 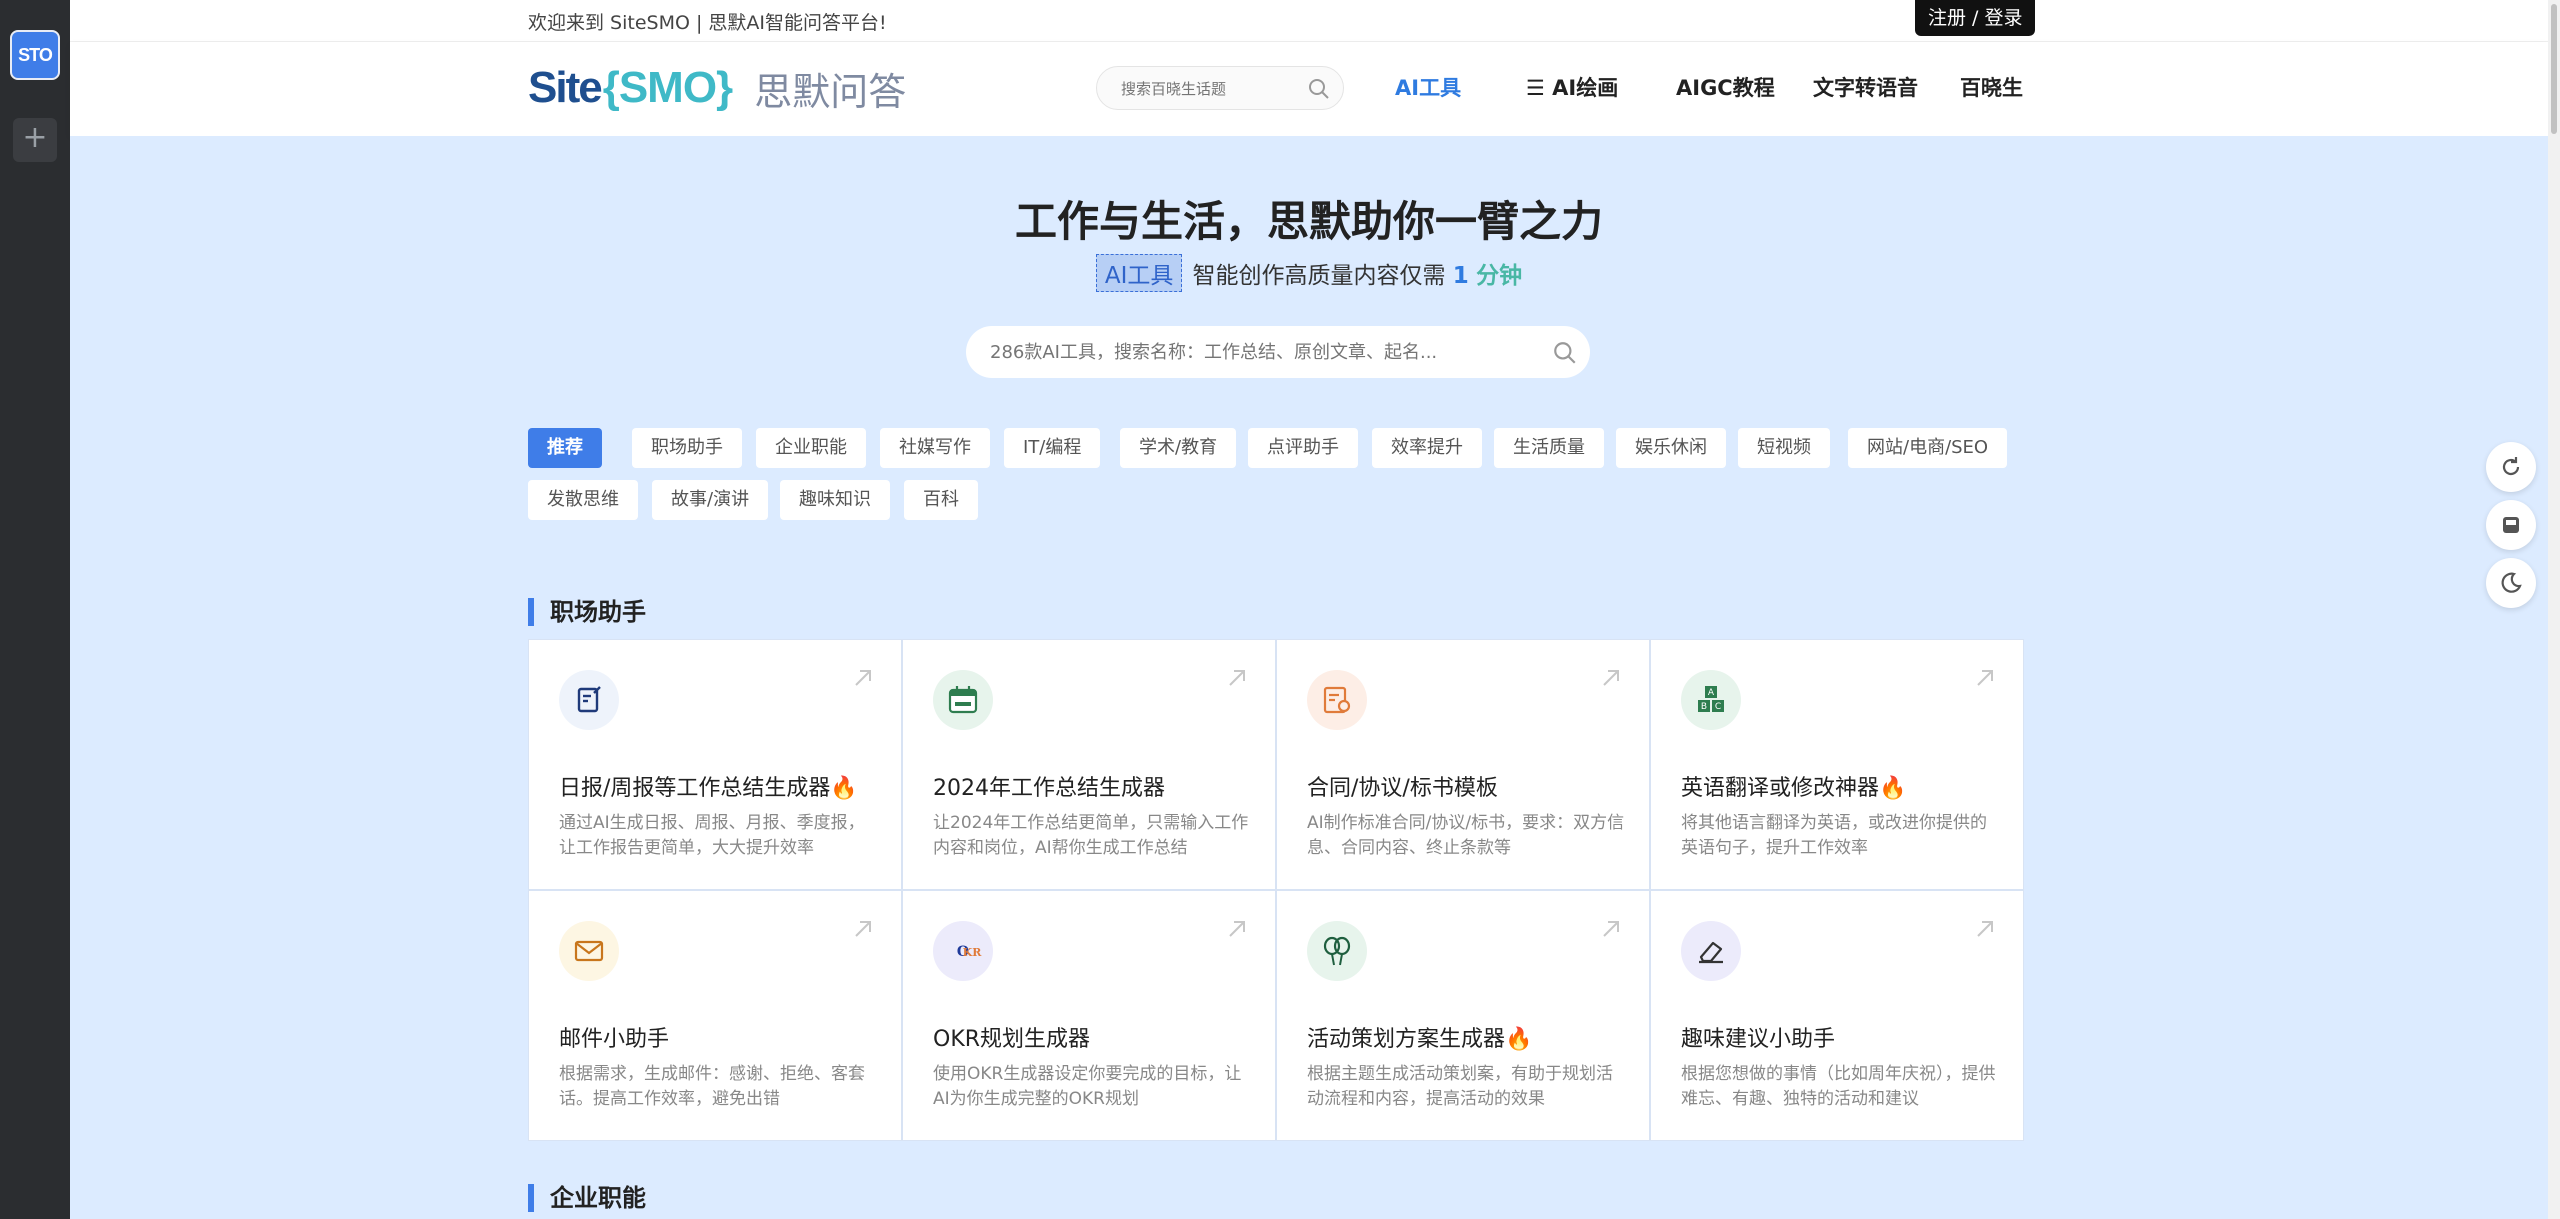 What do you see at coordinates (1420, 1039) in the screenshot?
I see `tool-card-title: 活动策划方案生成器🔥` at bounding box center [1420, 1039].